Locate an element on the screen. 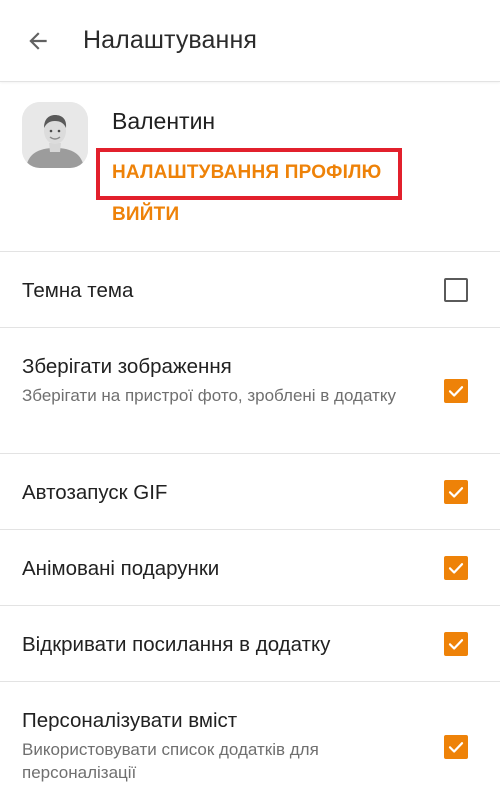 The width and height of the screenshot is (500, 808). setting-title: Автозапуск GIF is located at coordinates (95, 492).